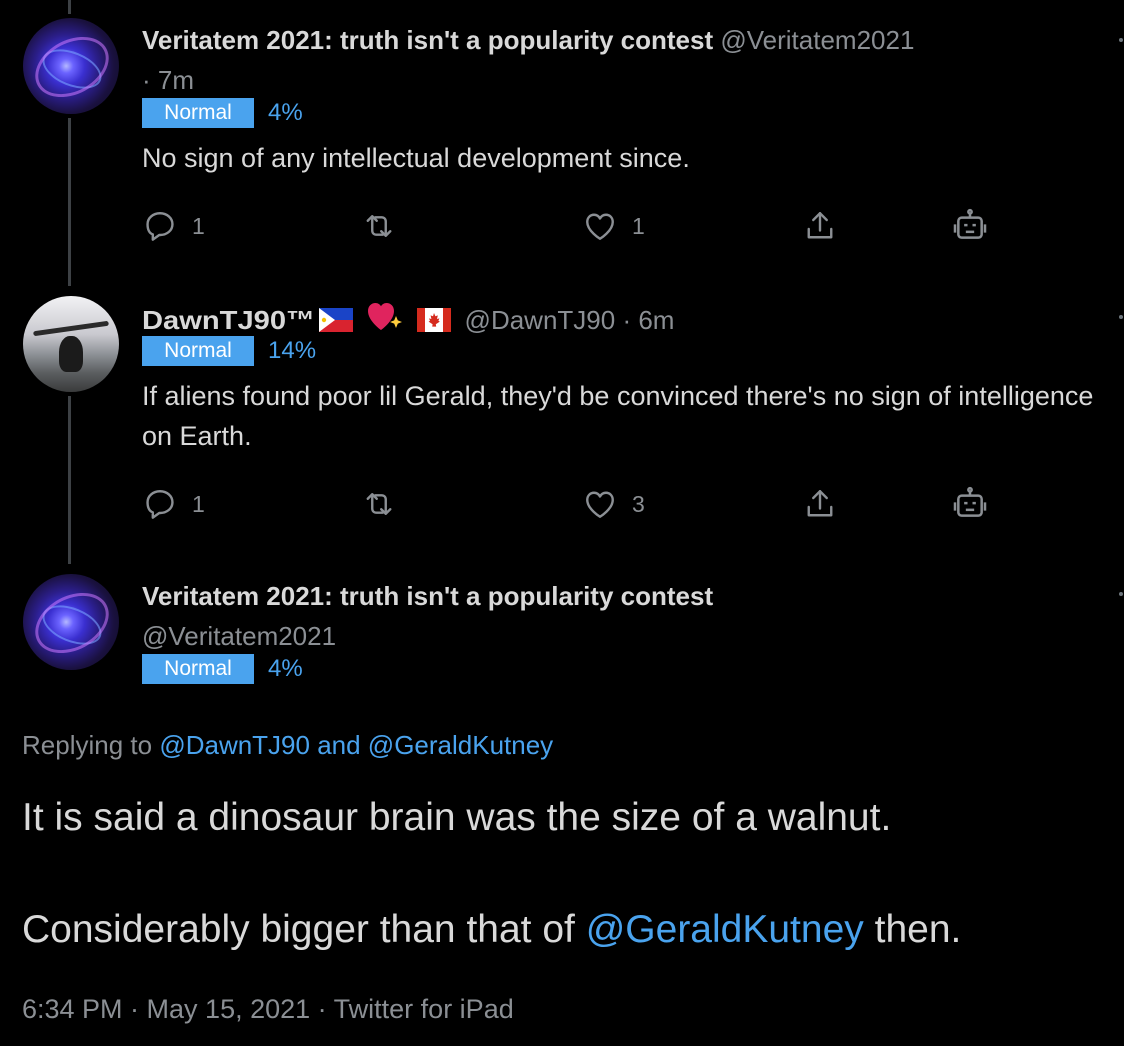 This screenshot has height=1046, width=1124. Describe the element at coordinates (228, 320) in the screenshot. I see `author-name: DawnTJ90™` at that location.